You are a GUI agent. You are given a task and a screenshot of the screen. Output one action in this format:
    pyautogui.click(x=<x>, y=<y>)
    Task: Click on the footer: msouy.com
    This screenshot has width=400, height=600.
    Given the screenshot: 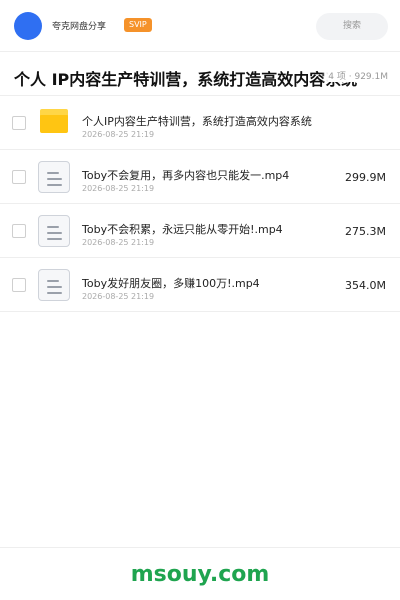 What is the action you would take?
    pyautogui.click(x=200, y=573)
    